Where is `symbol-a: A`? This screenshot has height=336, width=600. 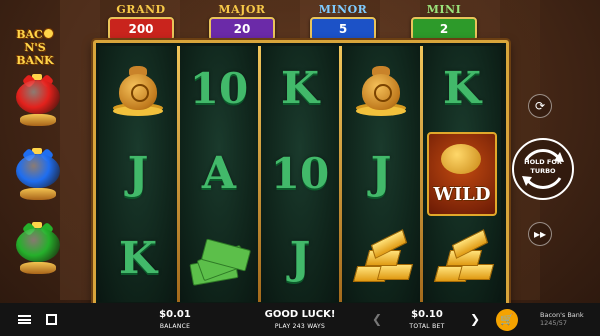
symbol-a: A is located at coordinates (219, 173).